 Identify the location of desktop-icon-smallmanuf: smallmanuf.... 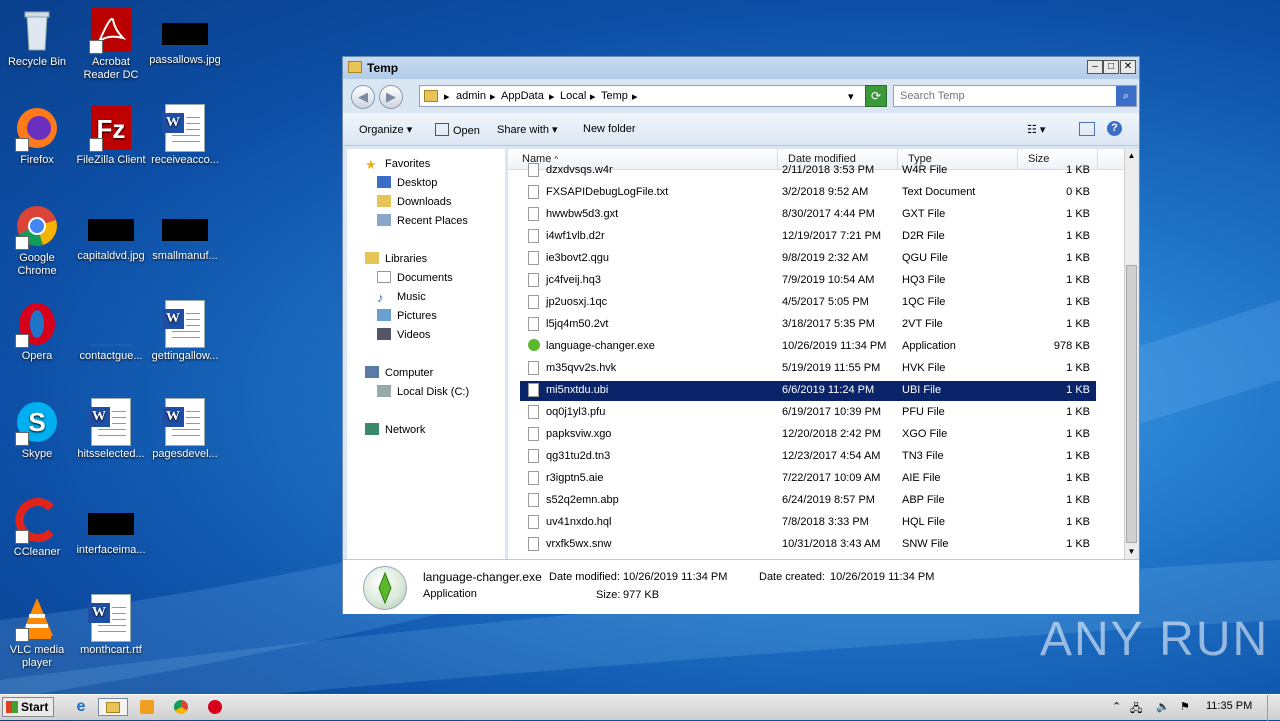
(185, 232).